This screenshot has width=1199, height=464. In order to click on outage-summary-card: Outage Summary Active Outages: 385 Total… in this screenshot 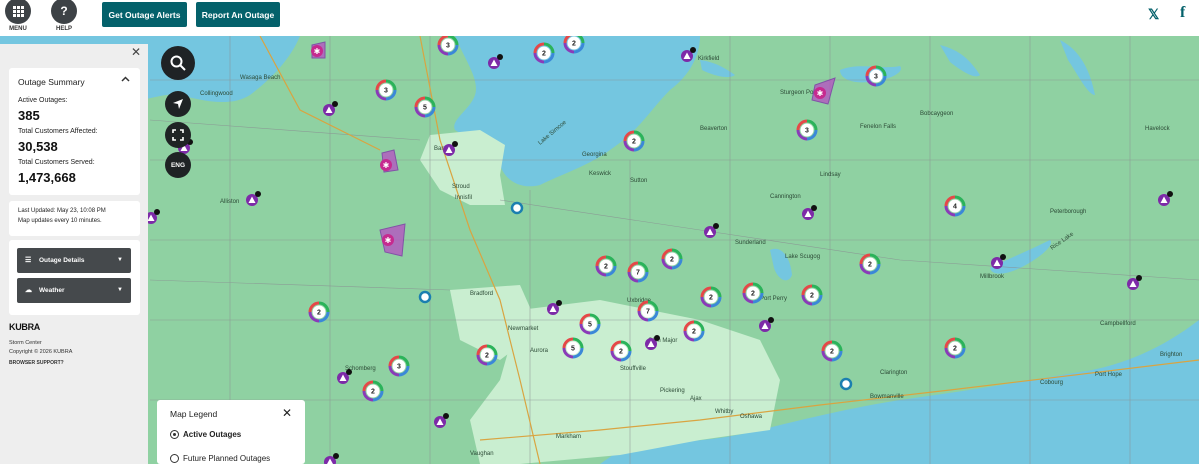, I will do `click(74, 131)`.